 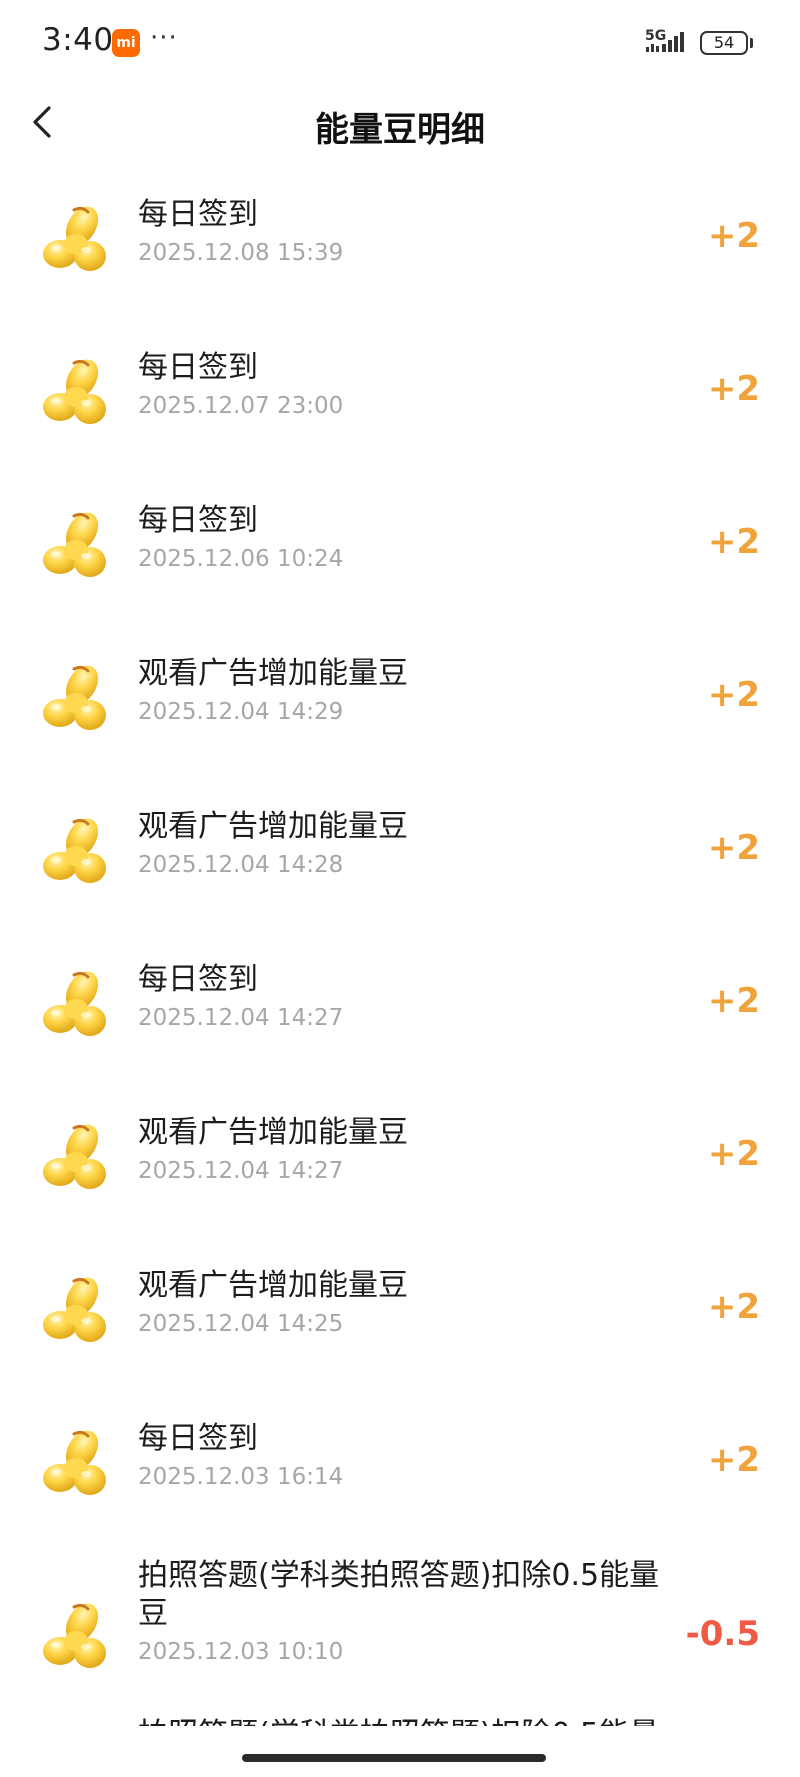 What do you see at coordinates (751, 43) in the screenshot?
I see `battery-tip-icon` at bounding box center [751, 43].